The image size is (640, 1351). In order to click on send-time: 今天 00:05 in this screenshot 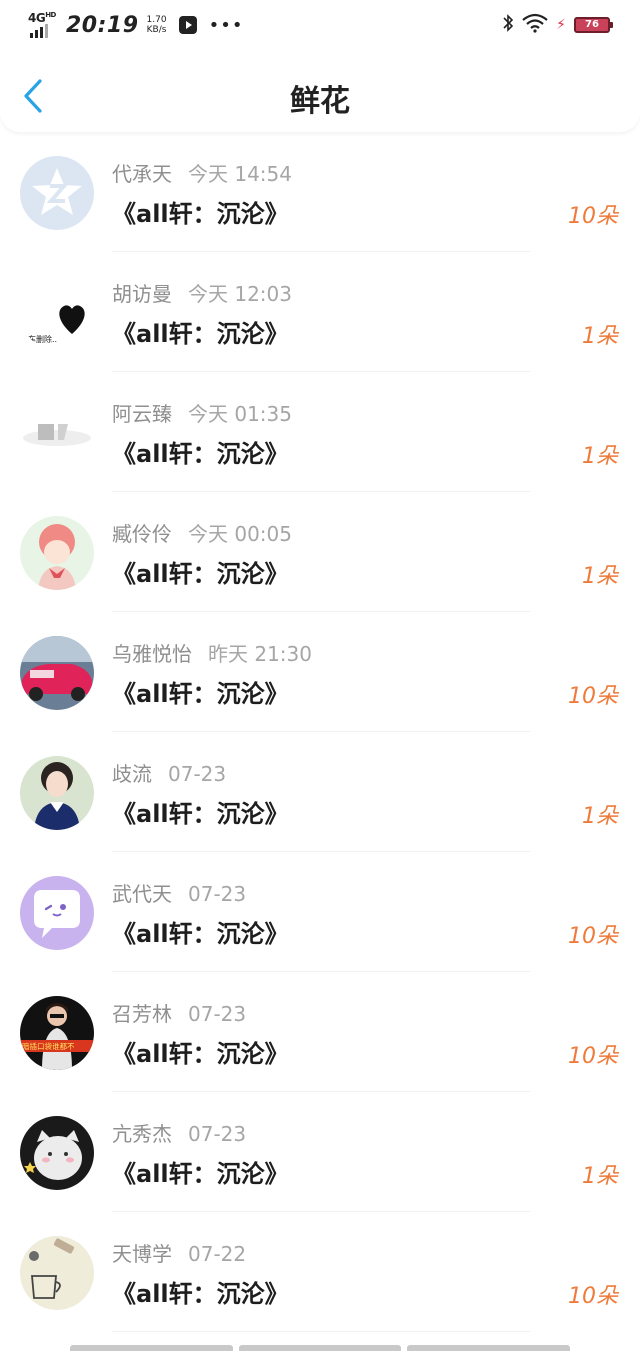, I will do `click(240, 534)`.